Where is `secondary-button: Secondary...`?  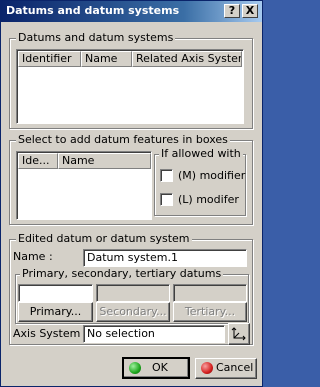 secondary-button: Secondary... is located at coordinates (133, 312).